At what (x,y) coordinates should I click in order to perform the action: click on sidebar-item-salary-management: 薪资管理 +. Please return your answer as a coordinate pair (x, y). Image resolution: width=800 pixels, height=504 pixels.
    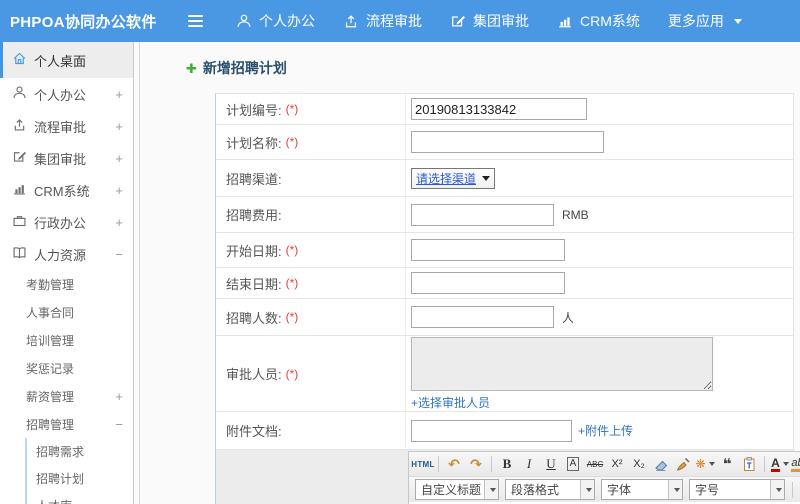
    Looking at the image, I should click on (66, 396).